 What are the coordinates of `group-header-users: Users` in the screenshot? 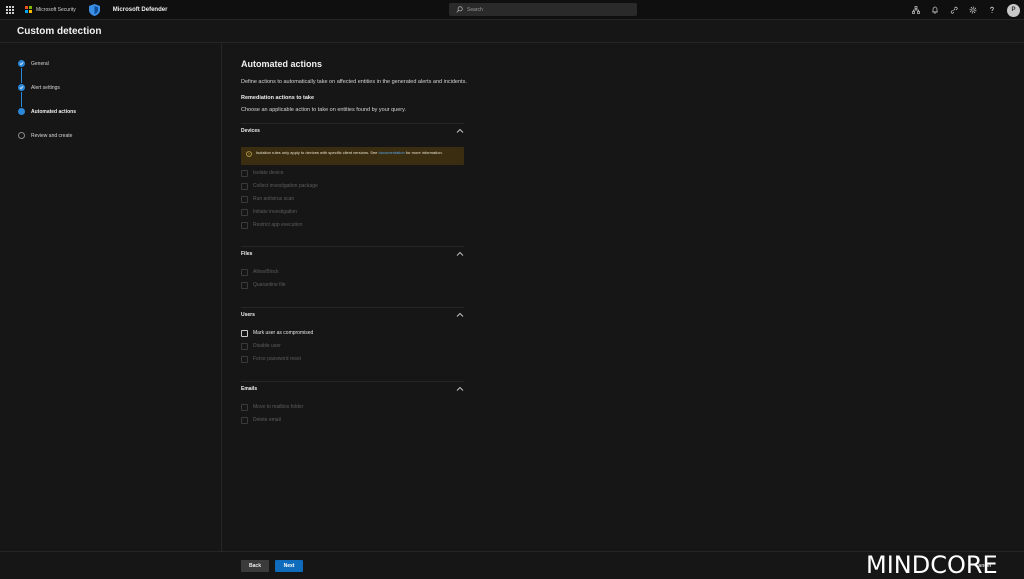 It's located at (352, 316).